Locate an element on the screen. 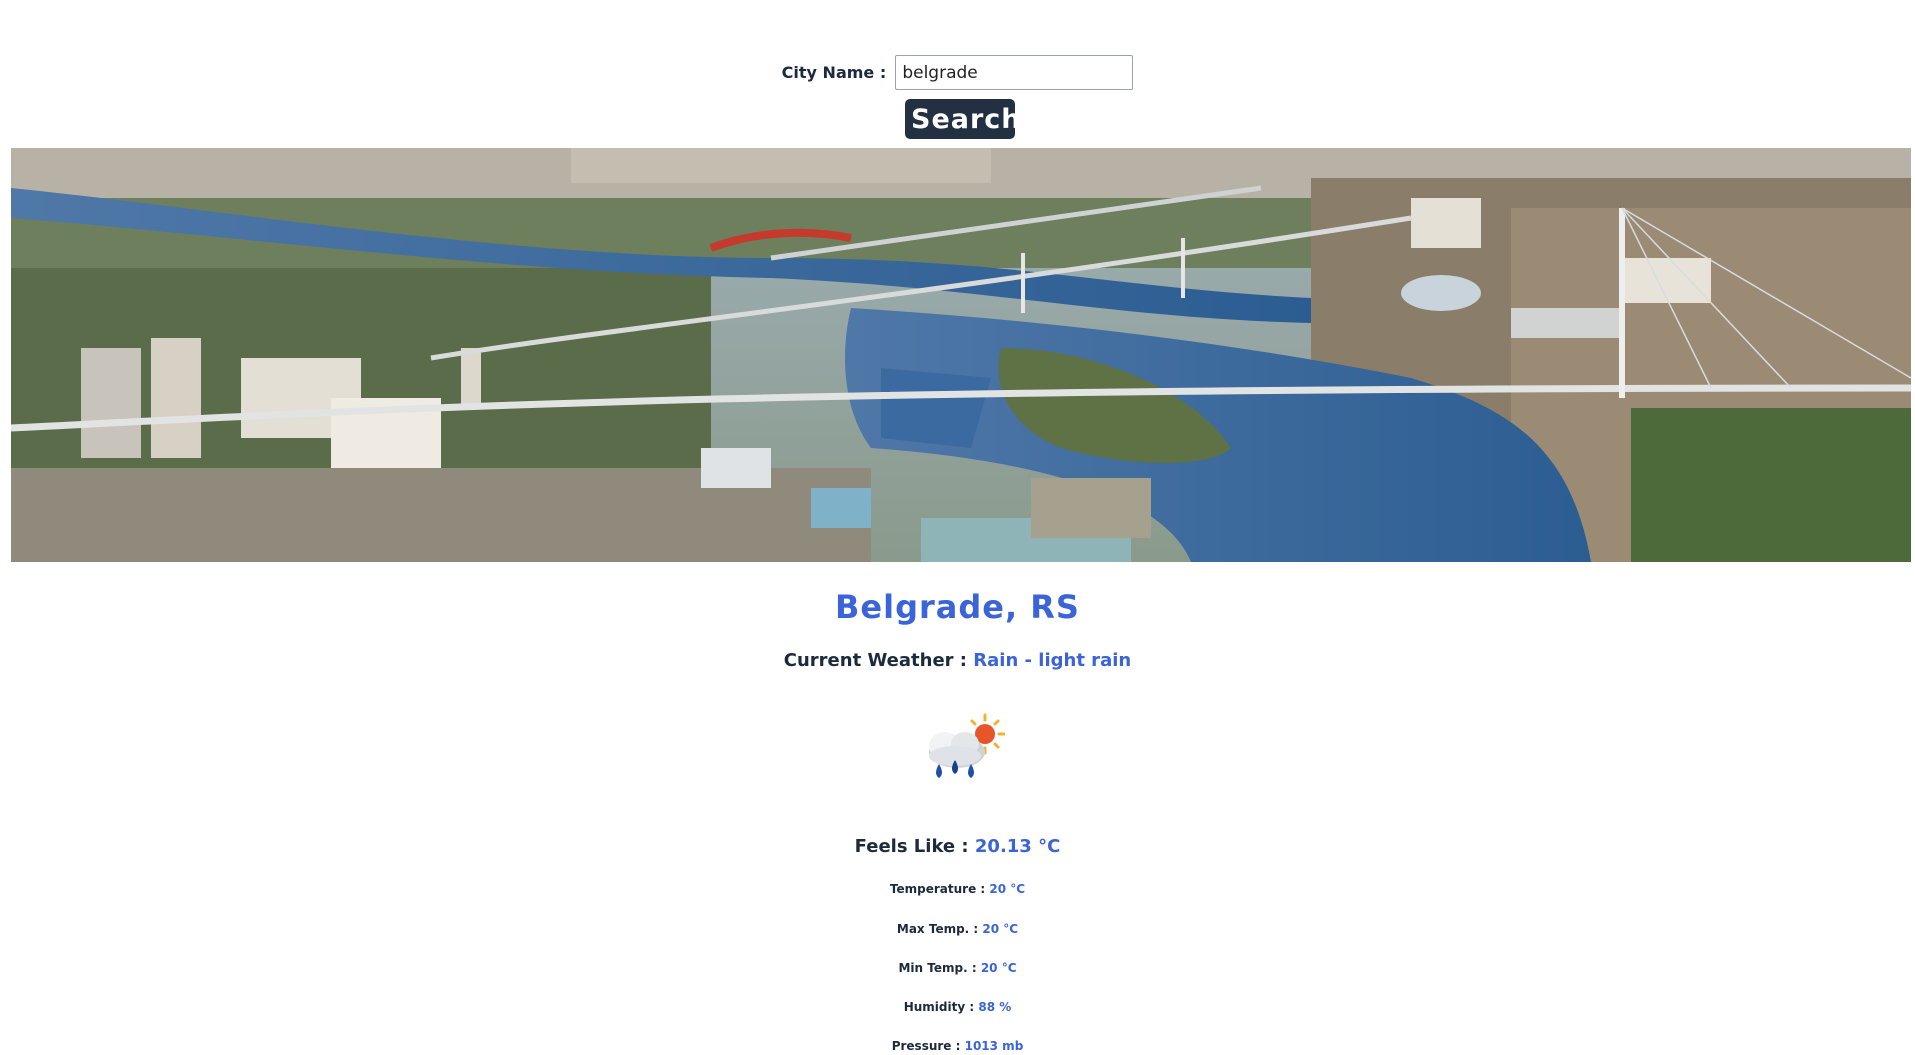  stat-max-temp: Max Temp. : 20 °C is located at coordinates (957, 929).